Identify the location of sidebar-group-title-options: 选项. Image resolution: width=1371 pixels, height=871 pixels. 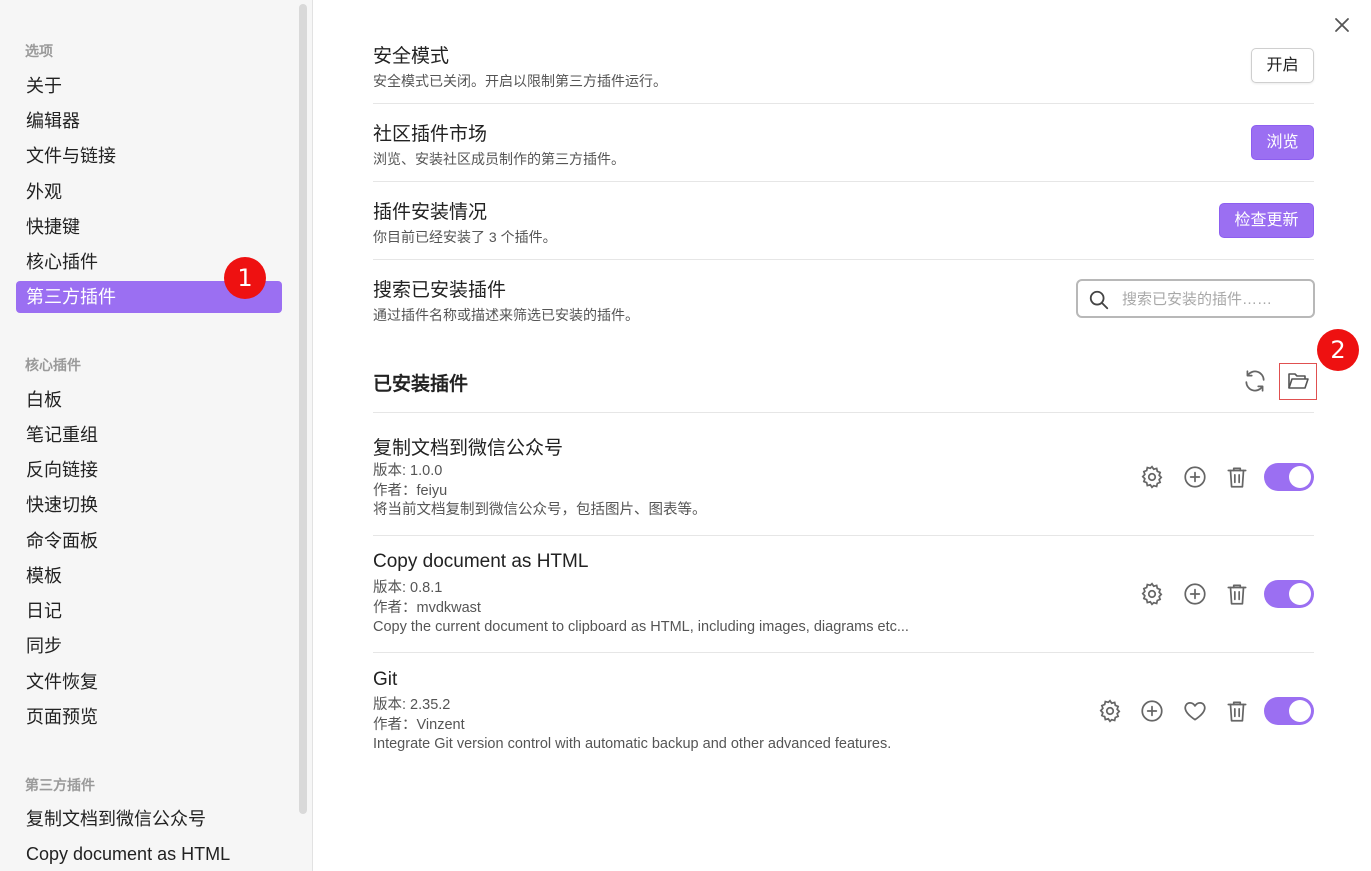
(39, 51).